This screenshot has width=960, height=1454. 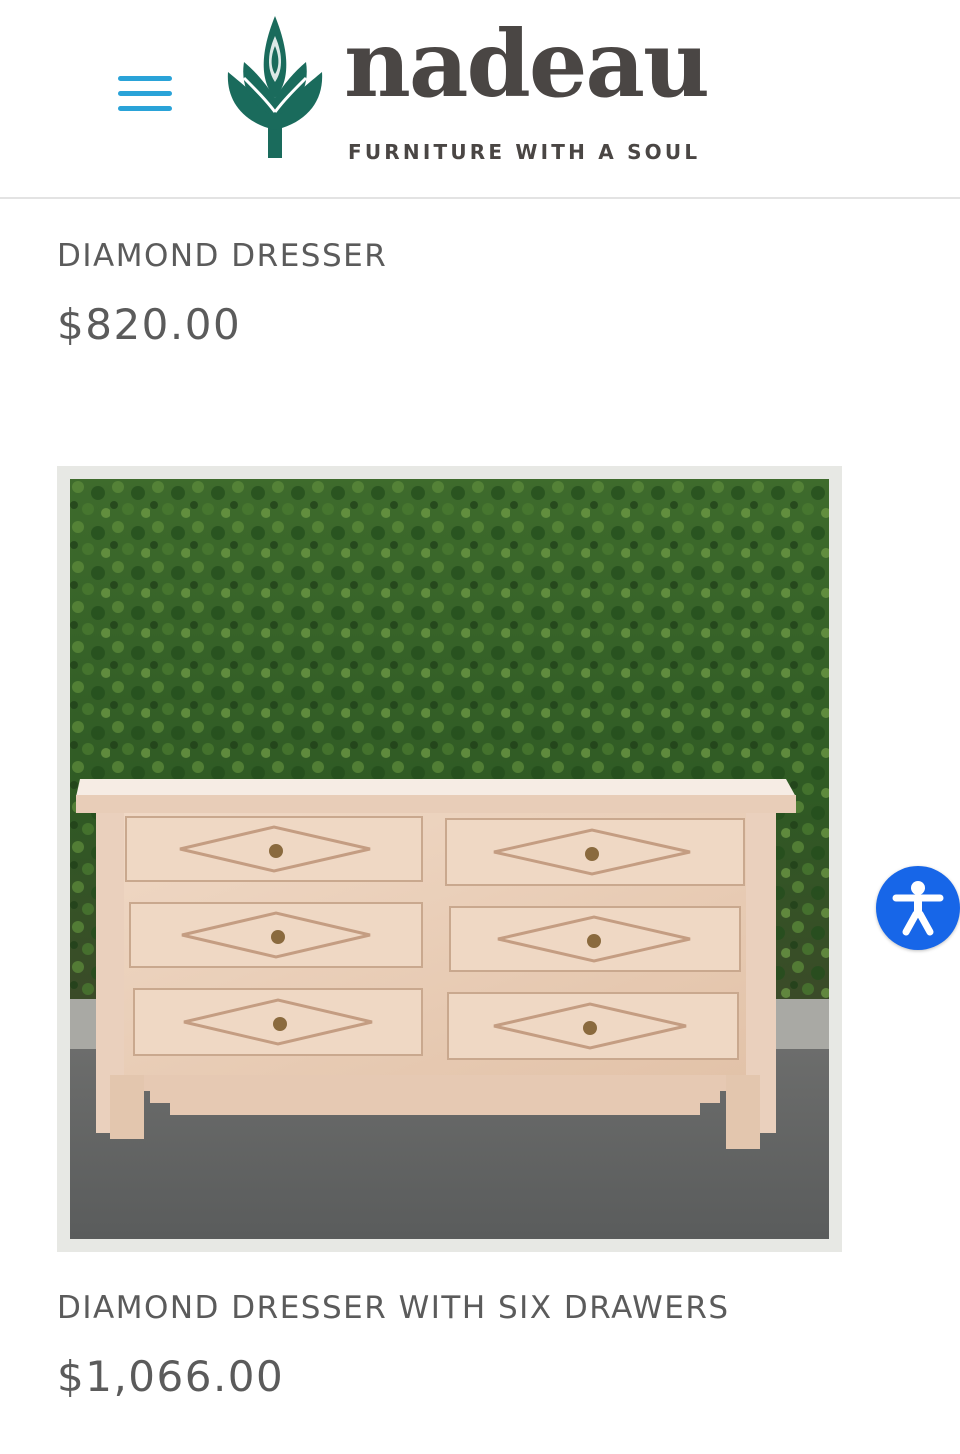 What do you see at coordinates (393, 1308) in the screenshot?
I see `product-title: DIAMOND DRESSER WITH SIX DRAWERS` at bounding box center [393, 1308].